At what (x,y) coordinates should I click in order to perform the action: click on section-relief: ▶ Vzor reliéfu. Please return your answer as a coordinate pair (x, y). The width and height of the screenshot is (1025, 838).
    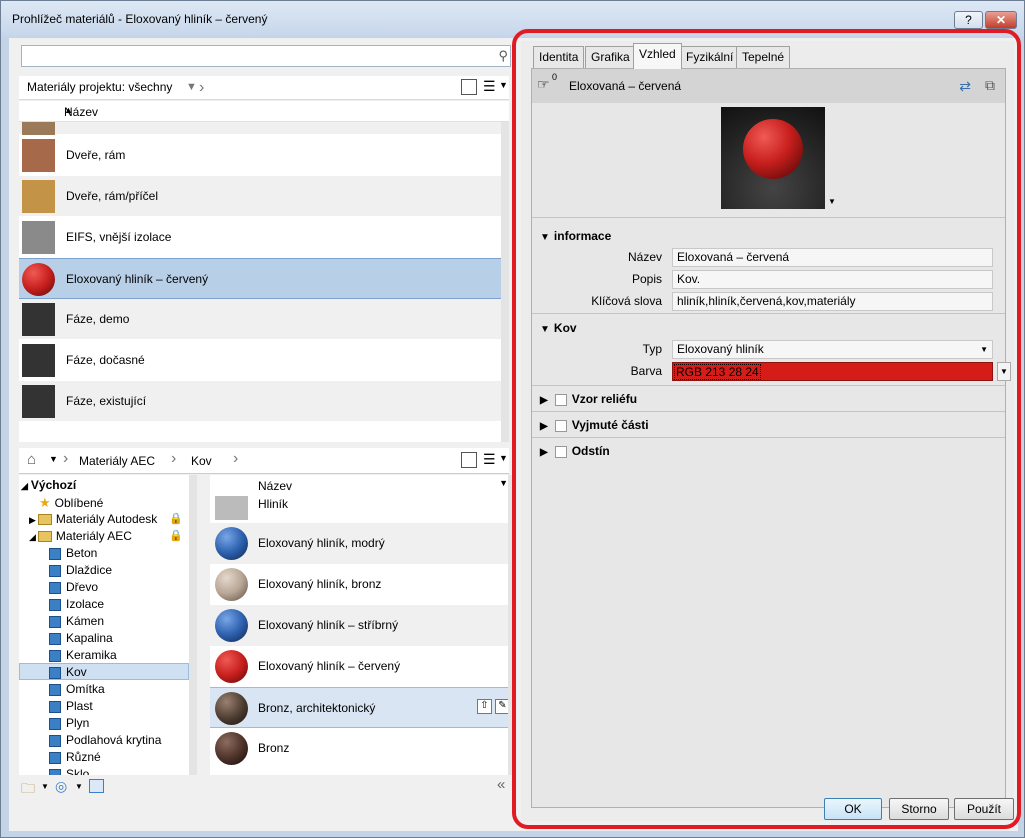
    Looking at the image, I should click on (588, 399).